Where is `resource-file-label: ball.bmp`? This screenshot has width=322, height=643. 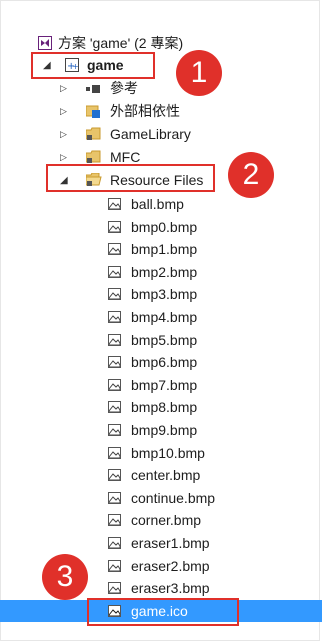 resource-file-label: ball.bmp is located at coordinates (157, 204).